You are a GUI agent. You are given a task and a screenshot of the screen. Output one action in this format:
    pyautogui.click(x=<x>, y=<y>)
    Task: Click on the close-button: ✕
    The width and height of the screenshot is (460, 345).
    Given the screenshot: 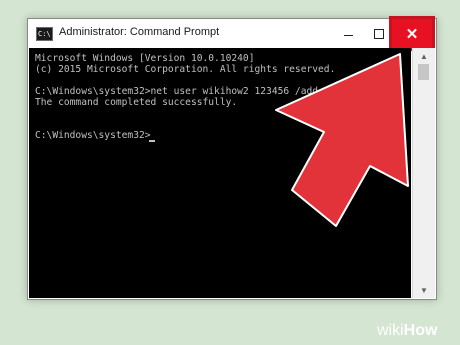 What is the action you would take?
    pyautogui.click(x=412, y=33)
    